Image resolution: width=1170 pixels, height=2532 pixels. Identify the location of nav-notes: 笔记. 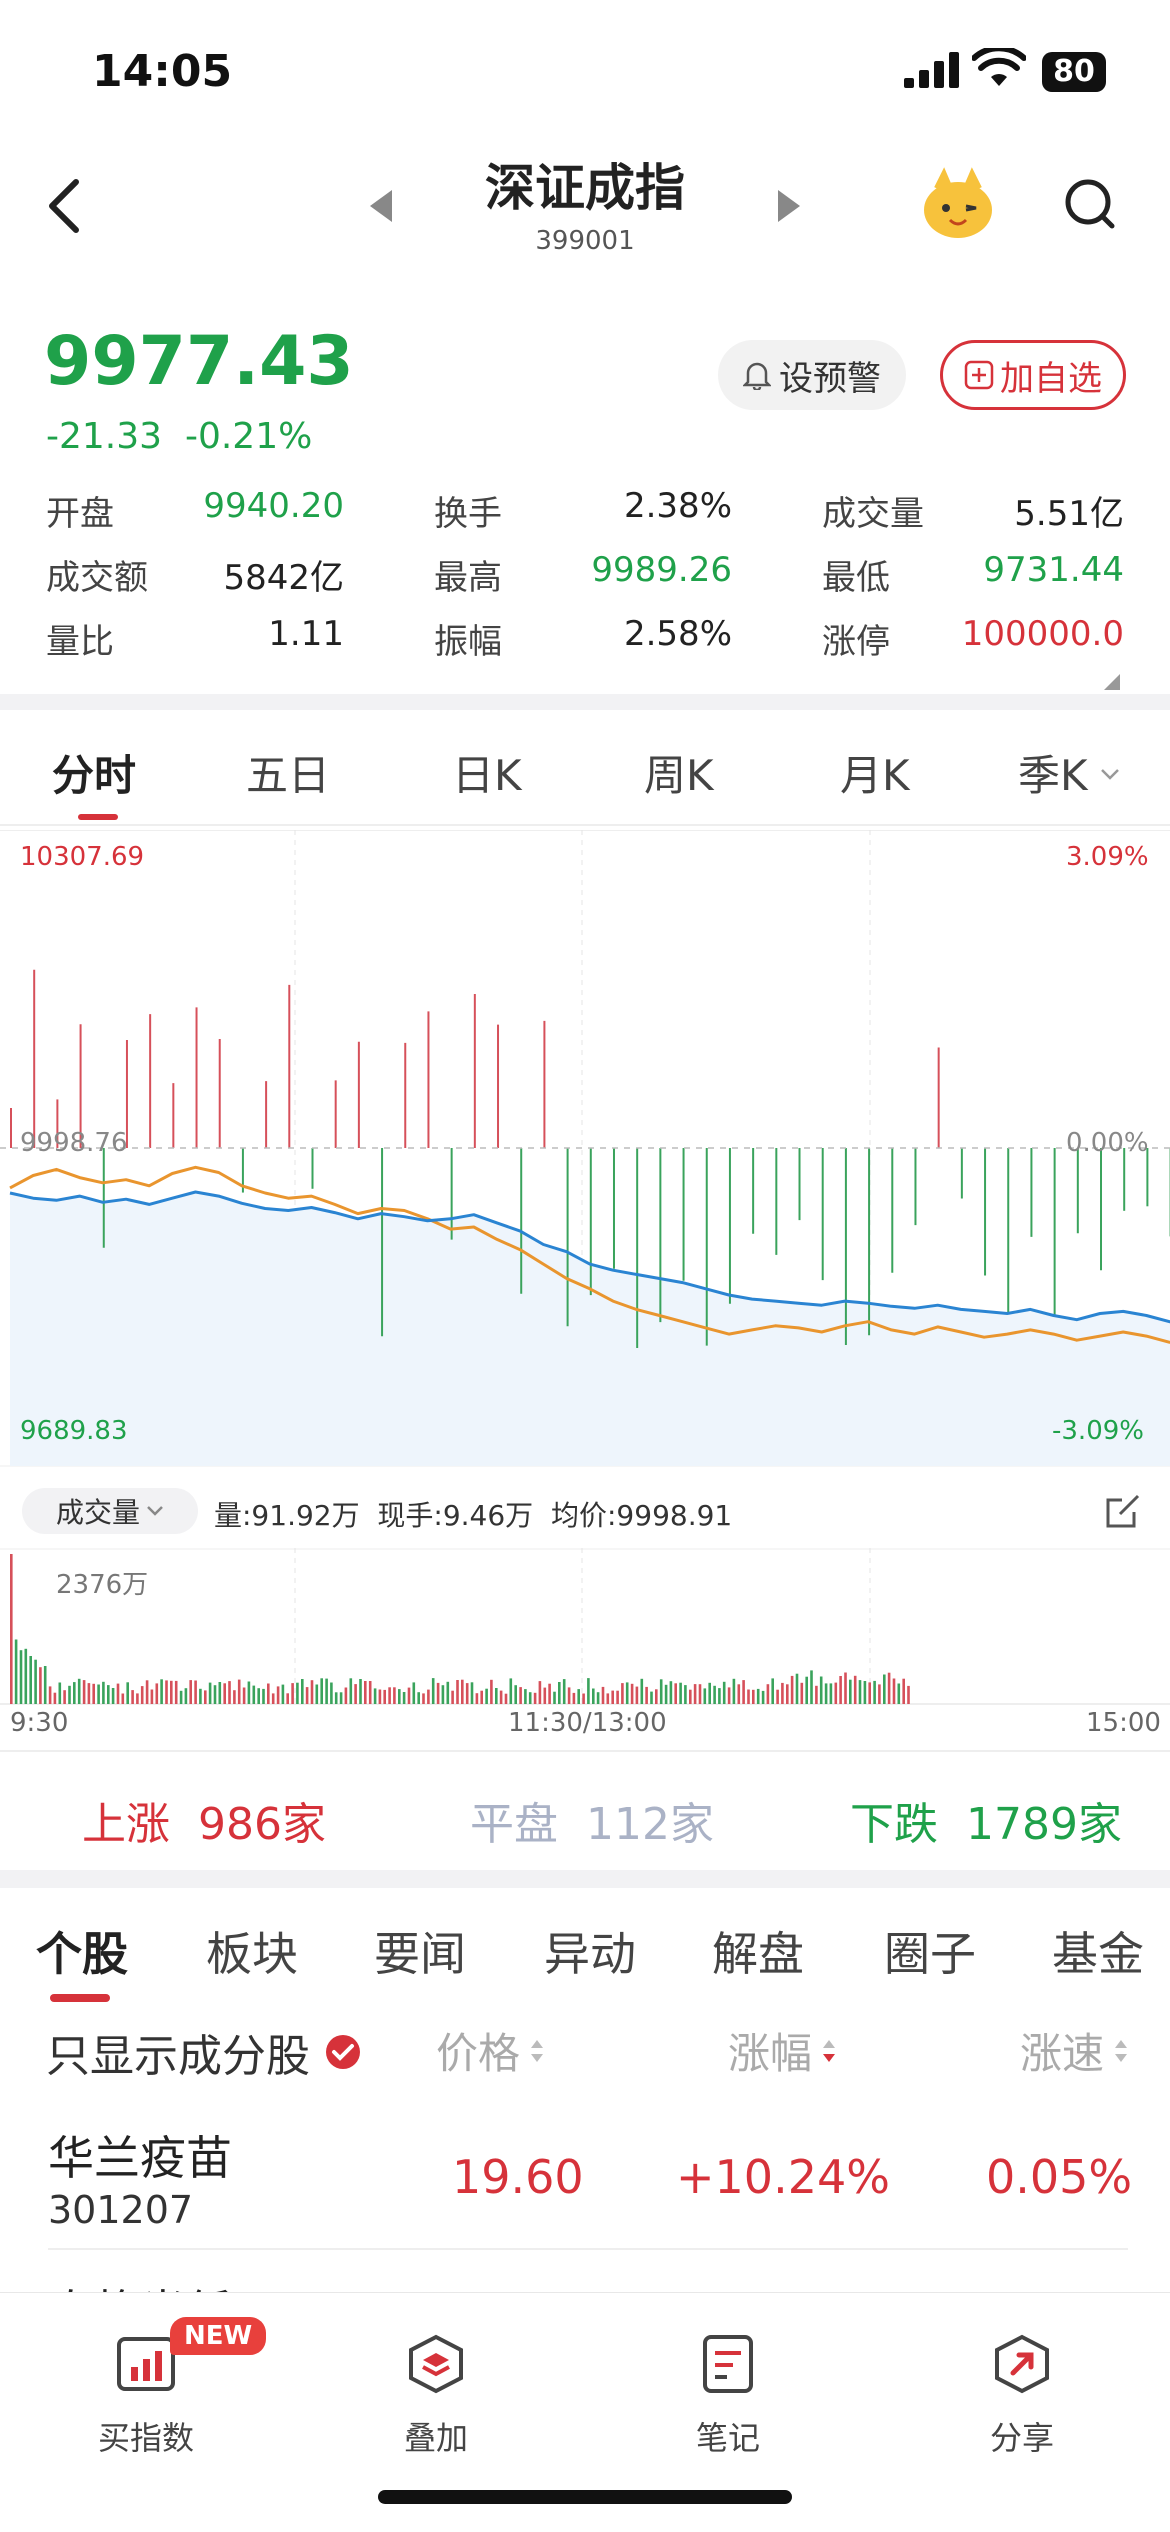
(728, 2396).